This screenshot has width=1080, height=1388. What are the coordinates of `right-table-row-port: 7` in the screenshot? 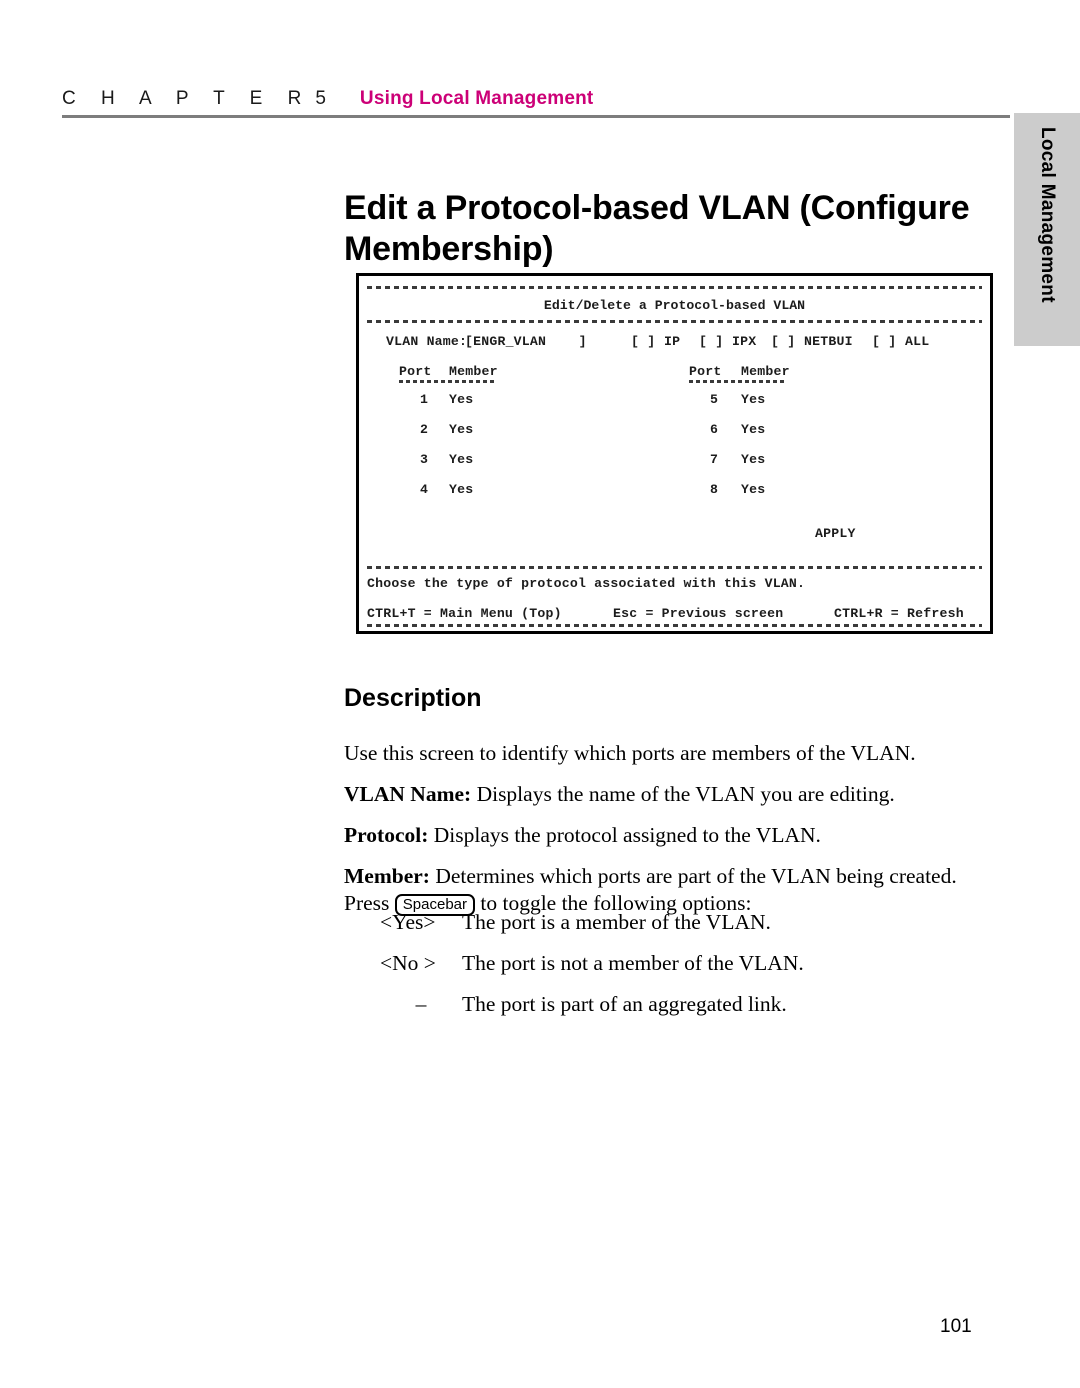 It's located at (714, 459).